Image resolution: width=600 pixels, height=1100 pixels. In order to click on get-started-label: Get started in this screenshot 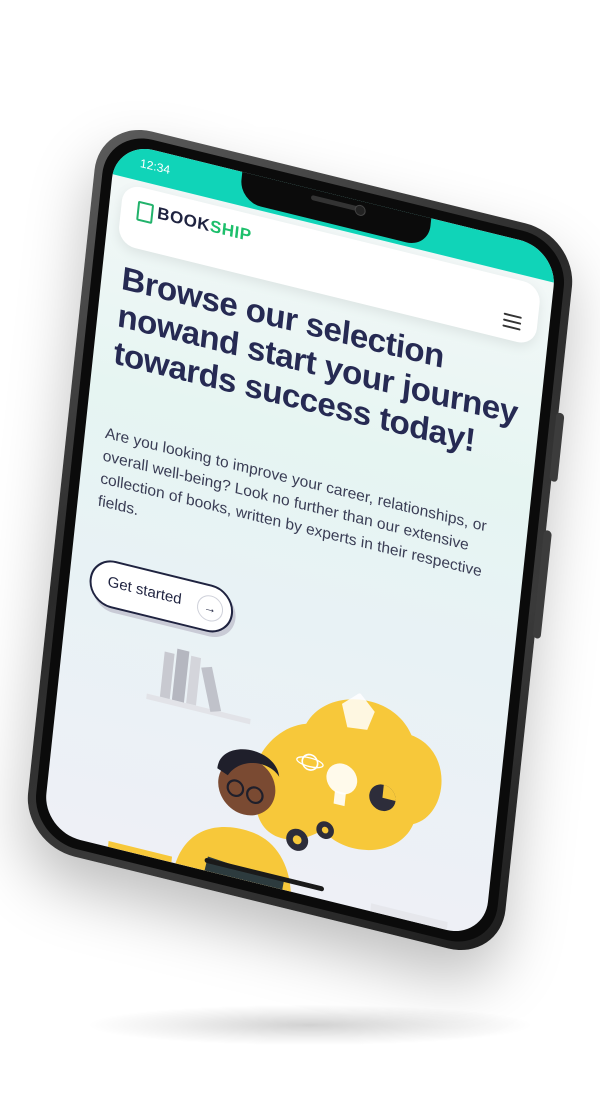, I will do `click(144, 591)`.